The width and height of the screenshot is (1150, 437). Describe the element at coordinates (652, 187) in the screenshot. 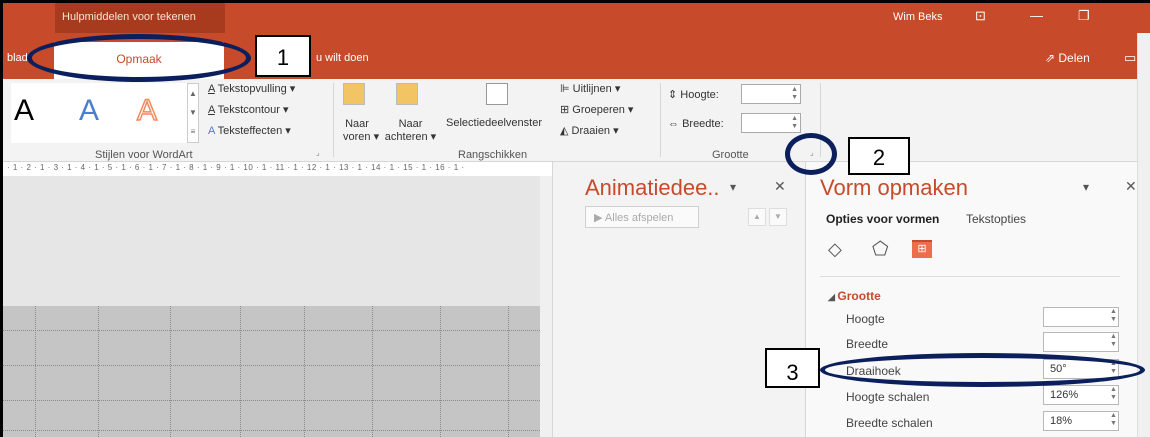

I see `animation-pane-title: Animatiedee..` at that location.